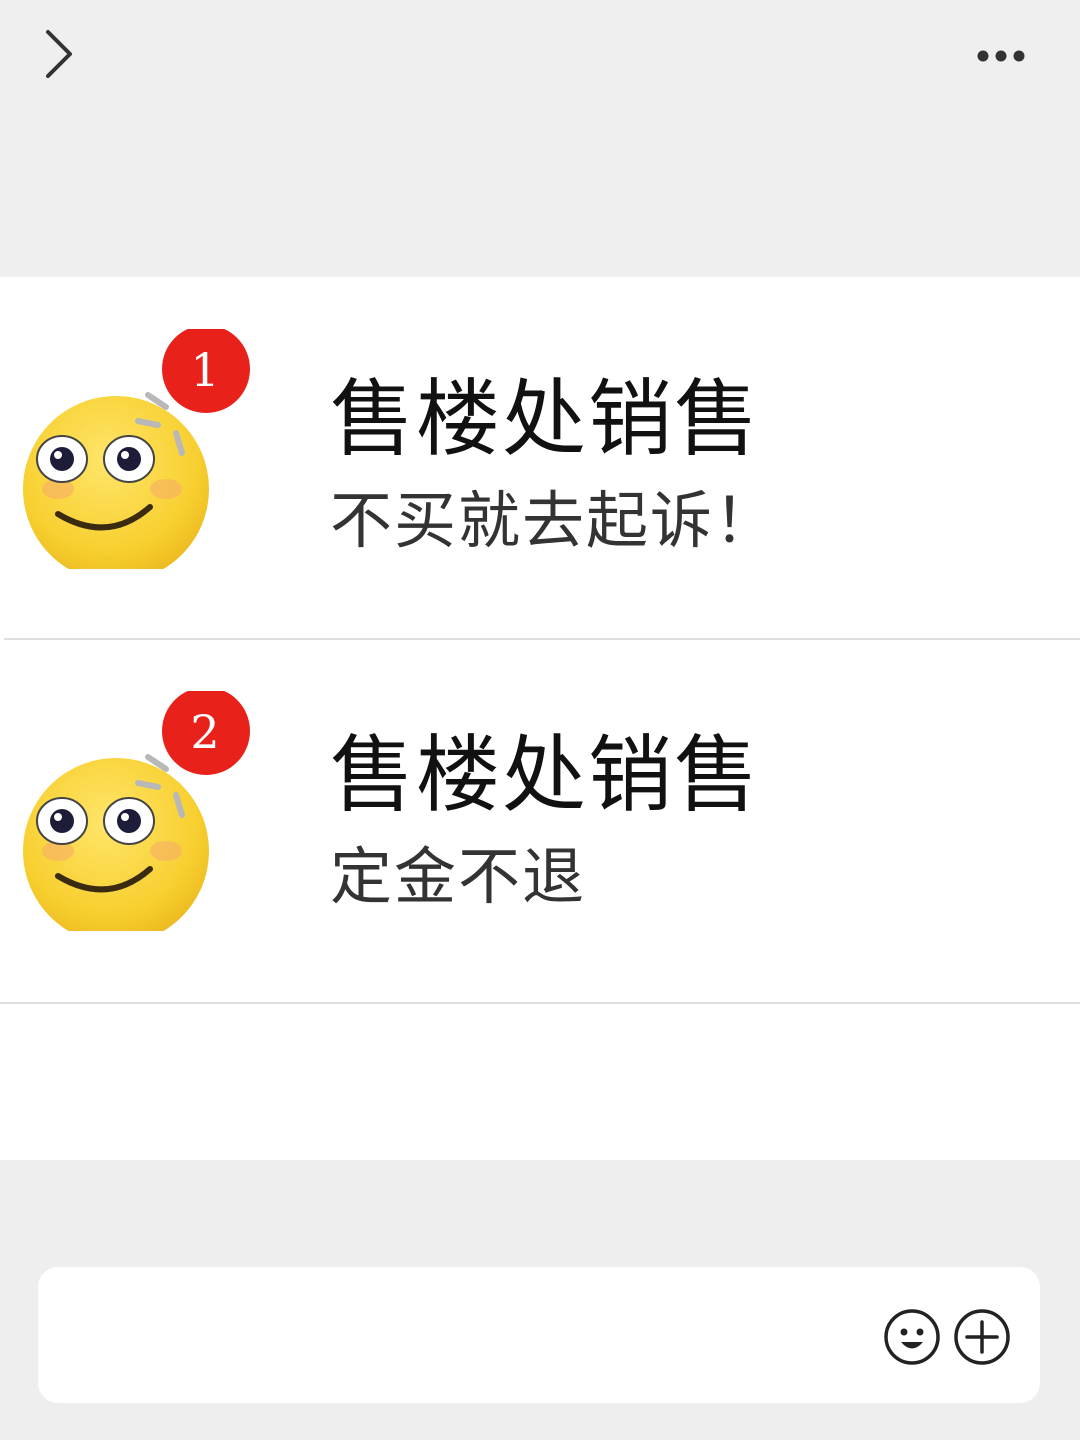  I want to click on message-input, so click(539, 1335).